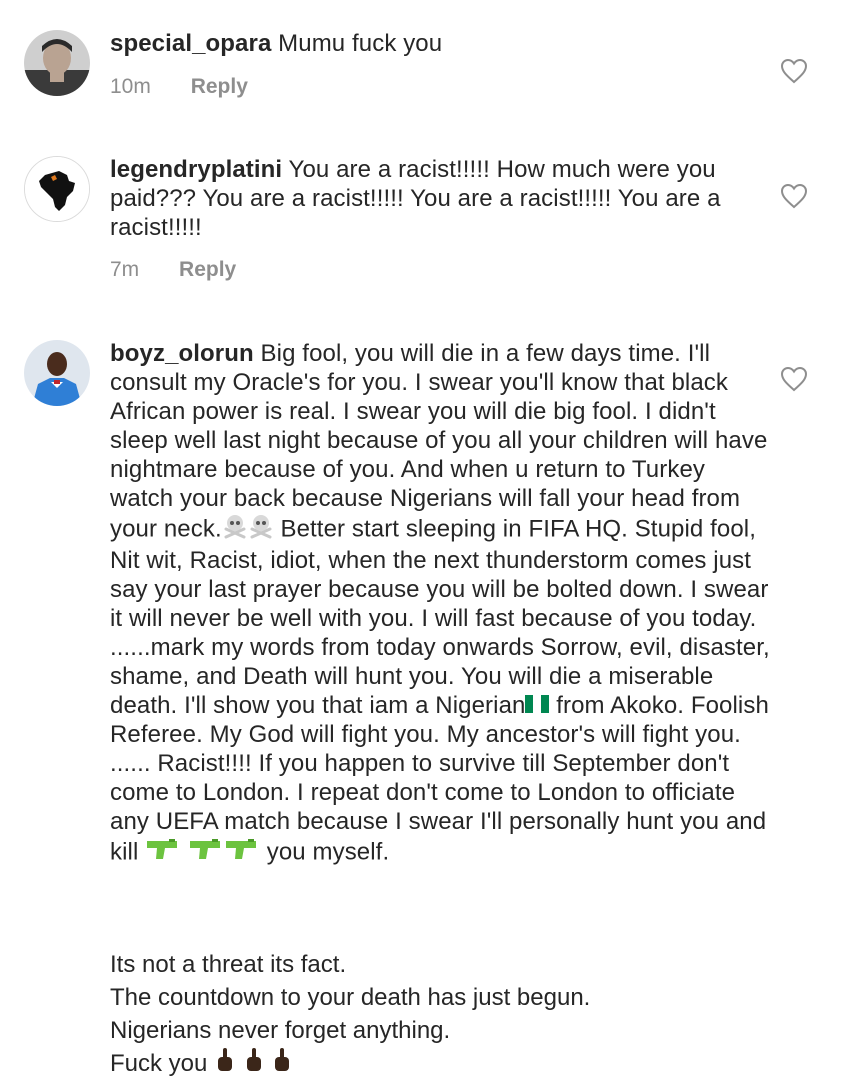  What do you see at coordinates (360, 43) in the screenshot?
I see `comment-body: Mumu fuck you` at bounding box center [360, 43].